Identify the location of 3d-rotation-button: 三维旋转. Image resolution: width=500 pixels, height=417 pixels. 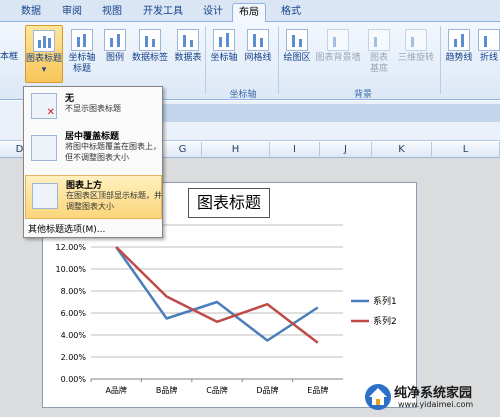
(416, 46).